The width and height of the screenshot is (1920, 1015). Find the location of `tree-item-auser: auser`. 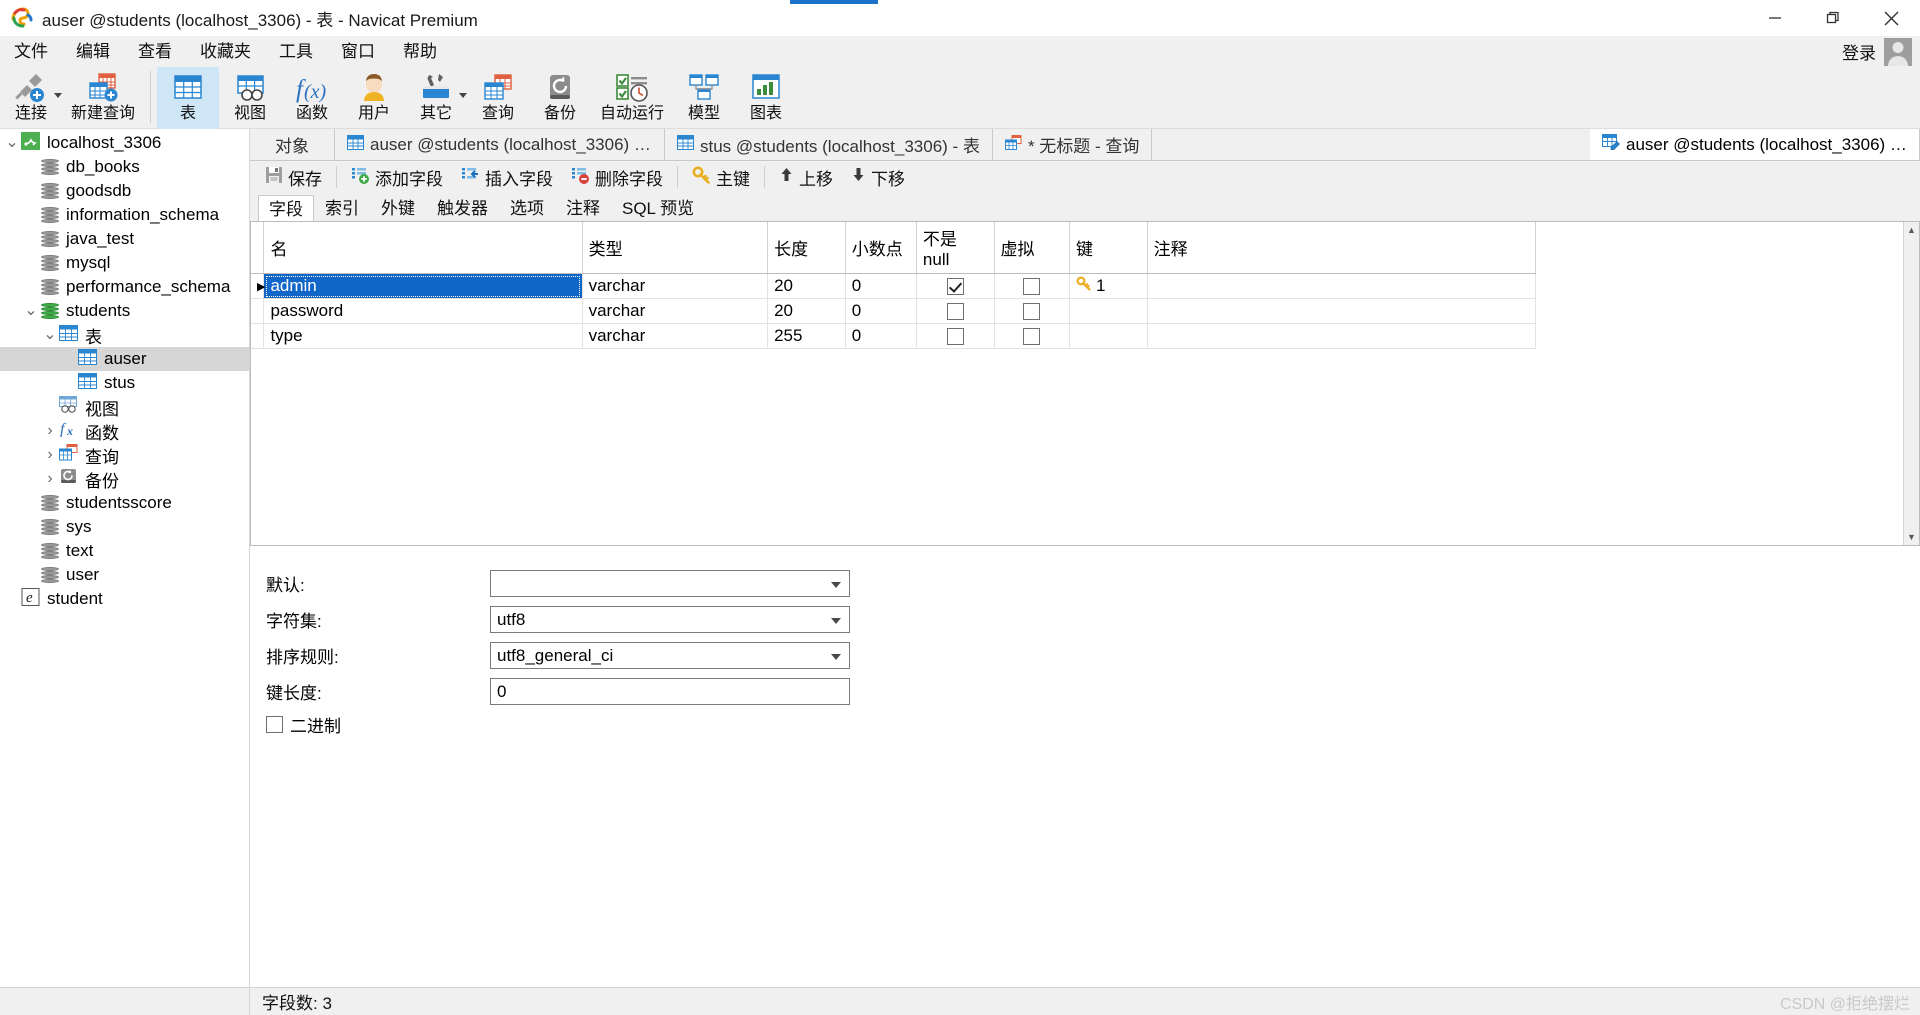

tree-item-auser: auser is located at coordinates (124, 359).